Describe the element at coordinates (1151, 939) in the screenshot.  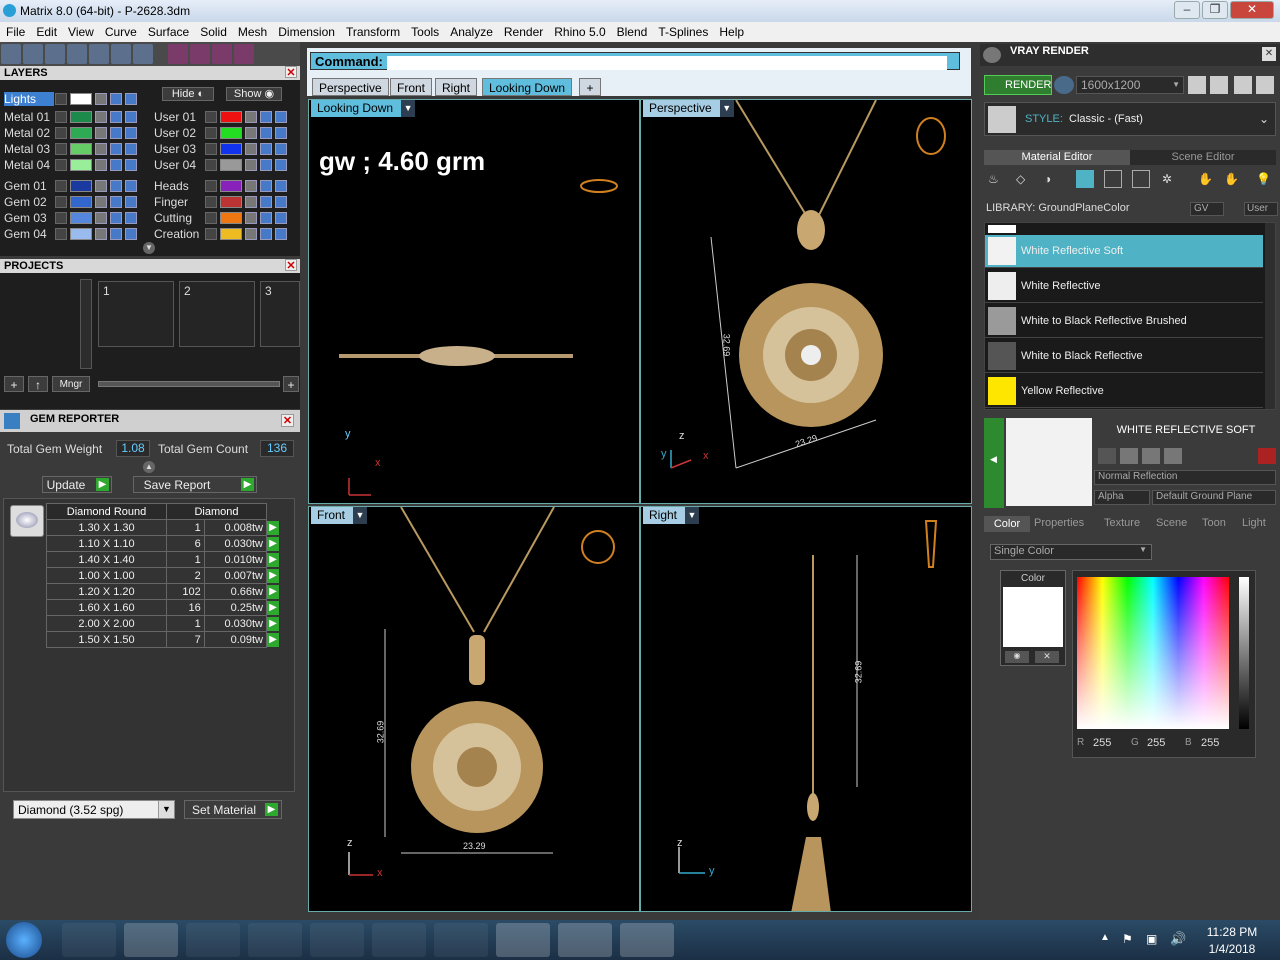
I see `network-icon: ▣` at that location.